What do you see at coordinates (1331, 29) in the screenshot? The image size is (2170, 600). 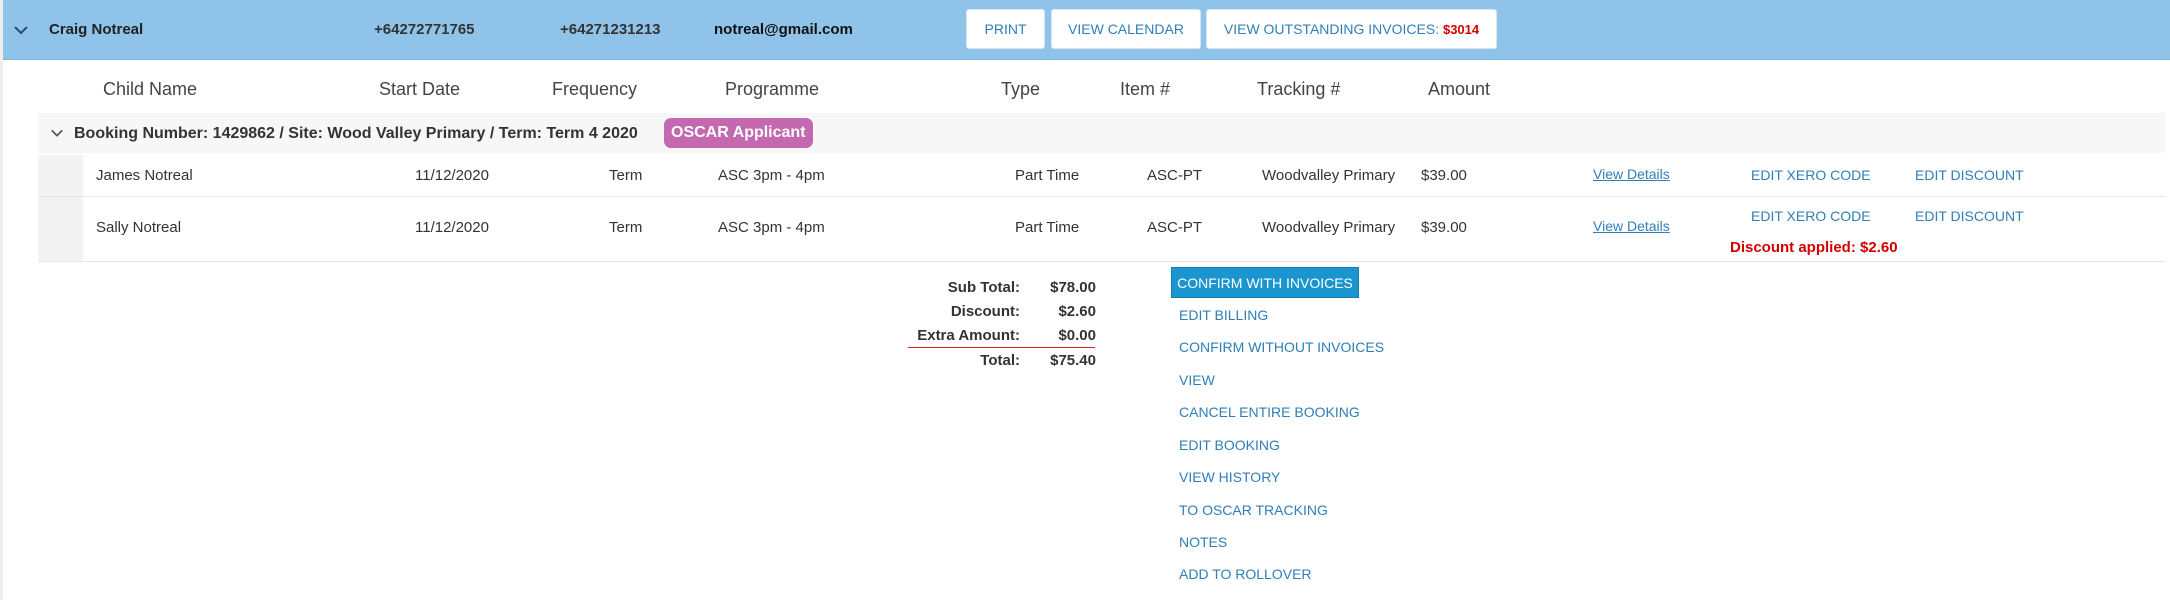 I see `outstanding-invoices-label: VIEW OUTSTANDING INVOICES:` at bounding box center [1331, 29].